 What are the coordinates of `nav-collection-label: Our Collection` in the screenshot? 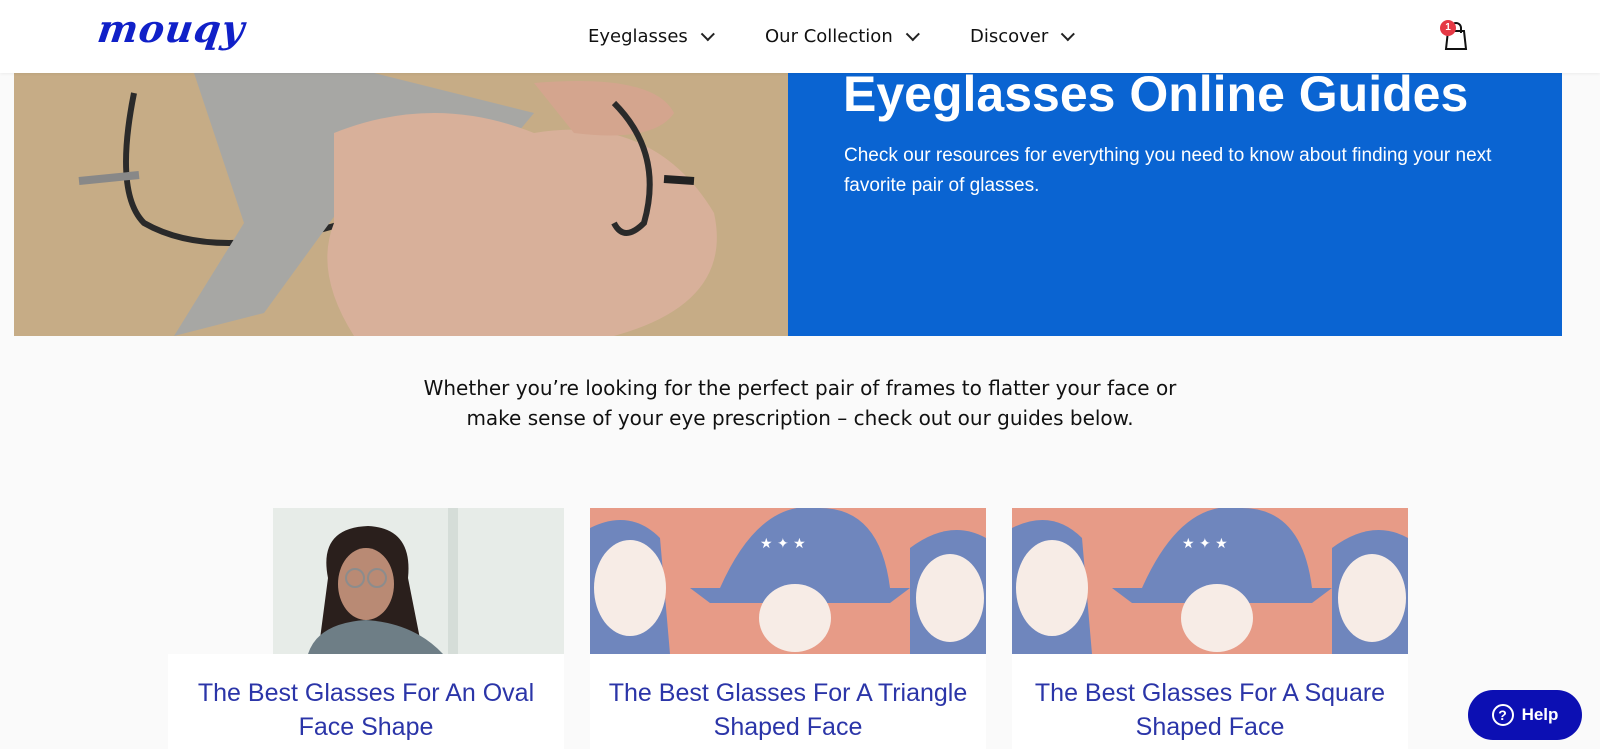 It's located at (829, 36).